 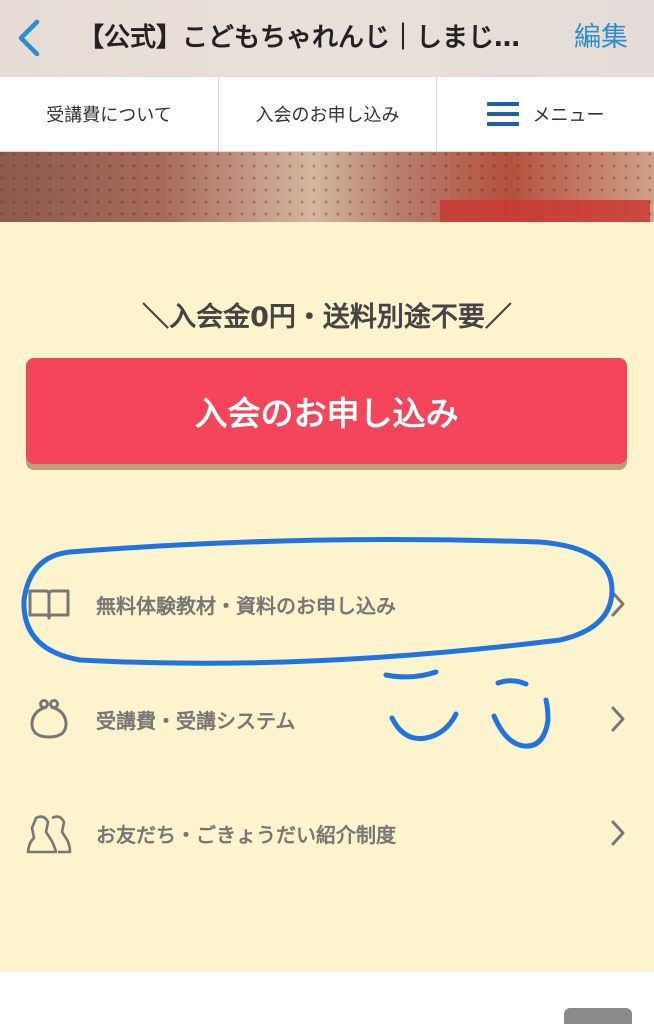 What do you see at coordinates (327, 998) in the screenshot?
I see `page-bottom` at bounding box center [327, 998].